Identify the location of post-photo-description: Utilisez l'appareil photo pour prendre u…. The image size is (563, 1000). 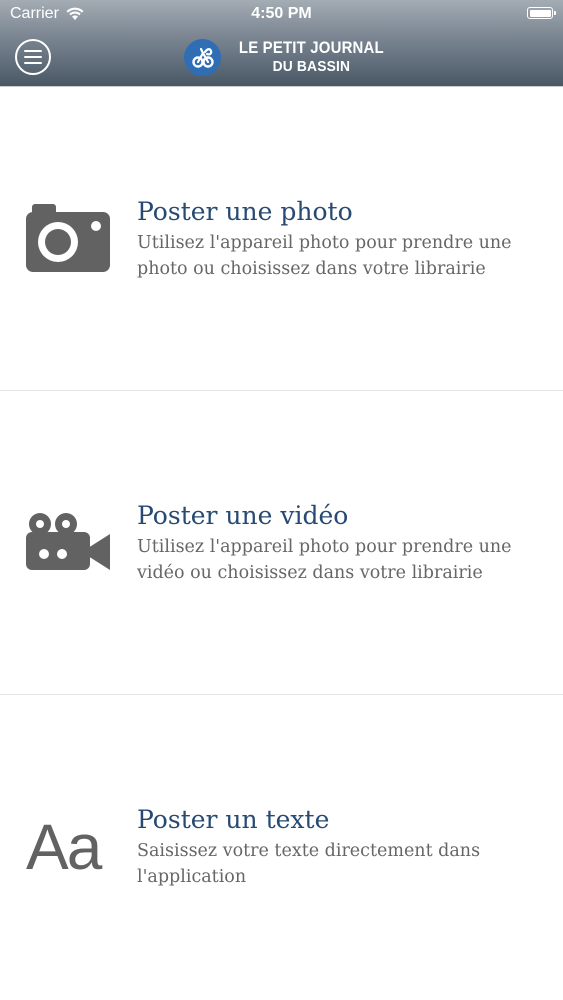
(324, 256).